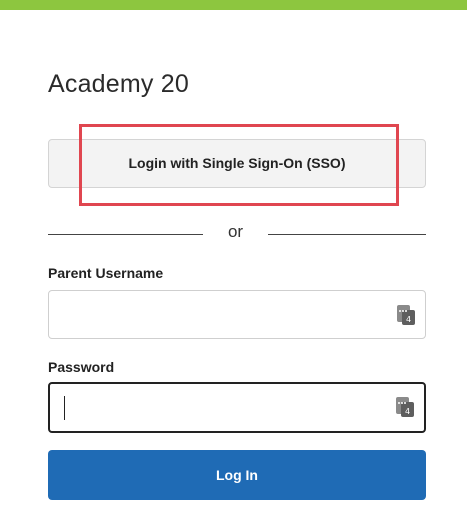 This screenshot has width=467, height=506. Describe the element at coordinates (233, 5) in the screenshot. I see `top-accent-bar` at that location.